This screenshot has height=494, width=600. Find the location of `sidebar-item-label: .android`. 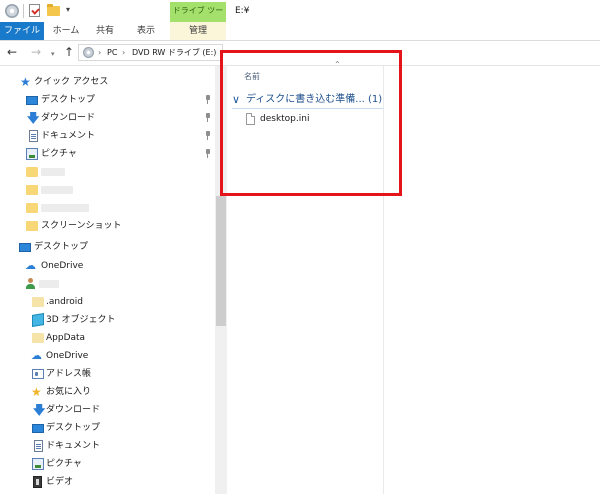

sidebar-item-label: .android is located at coordinates (65, 302).